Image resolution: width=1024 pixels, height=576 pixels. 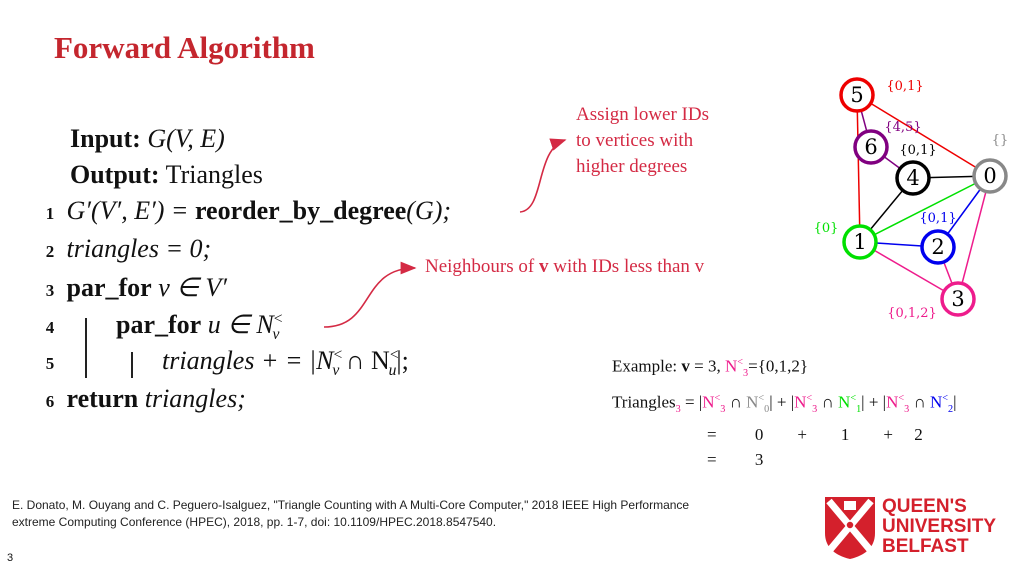 I want to click on qub-logo-text: QUEEN'S UNIVERSITY BELFAST, so click(x=939, y=527).